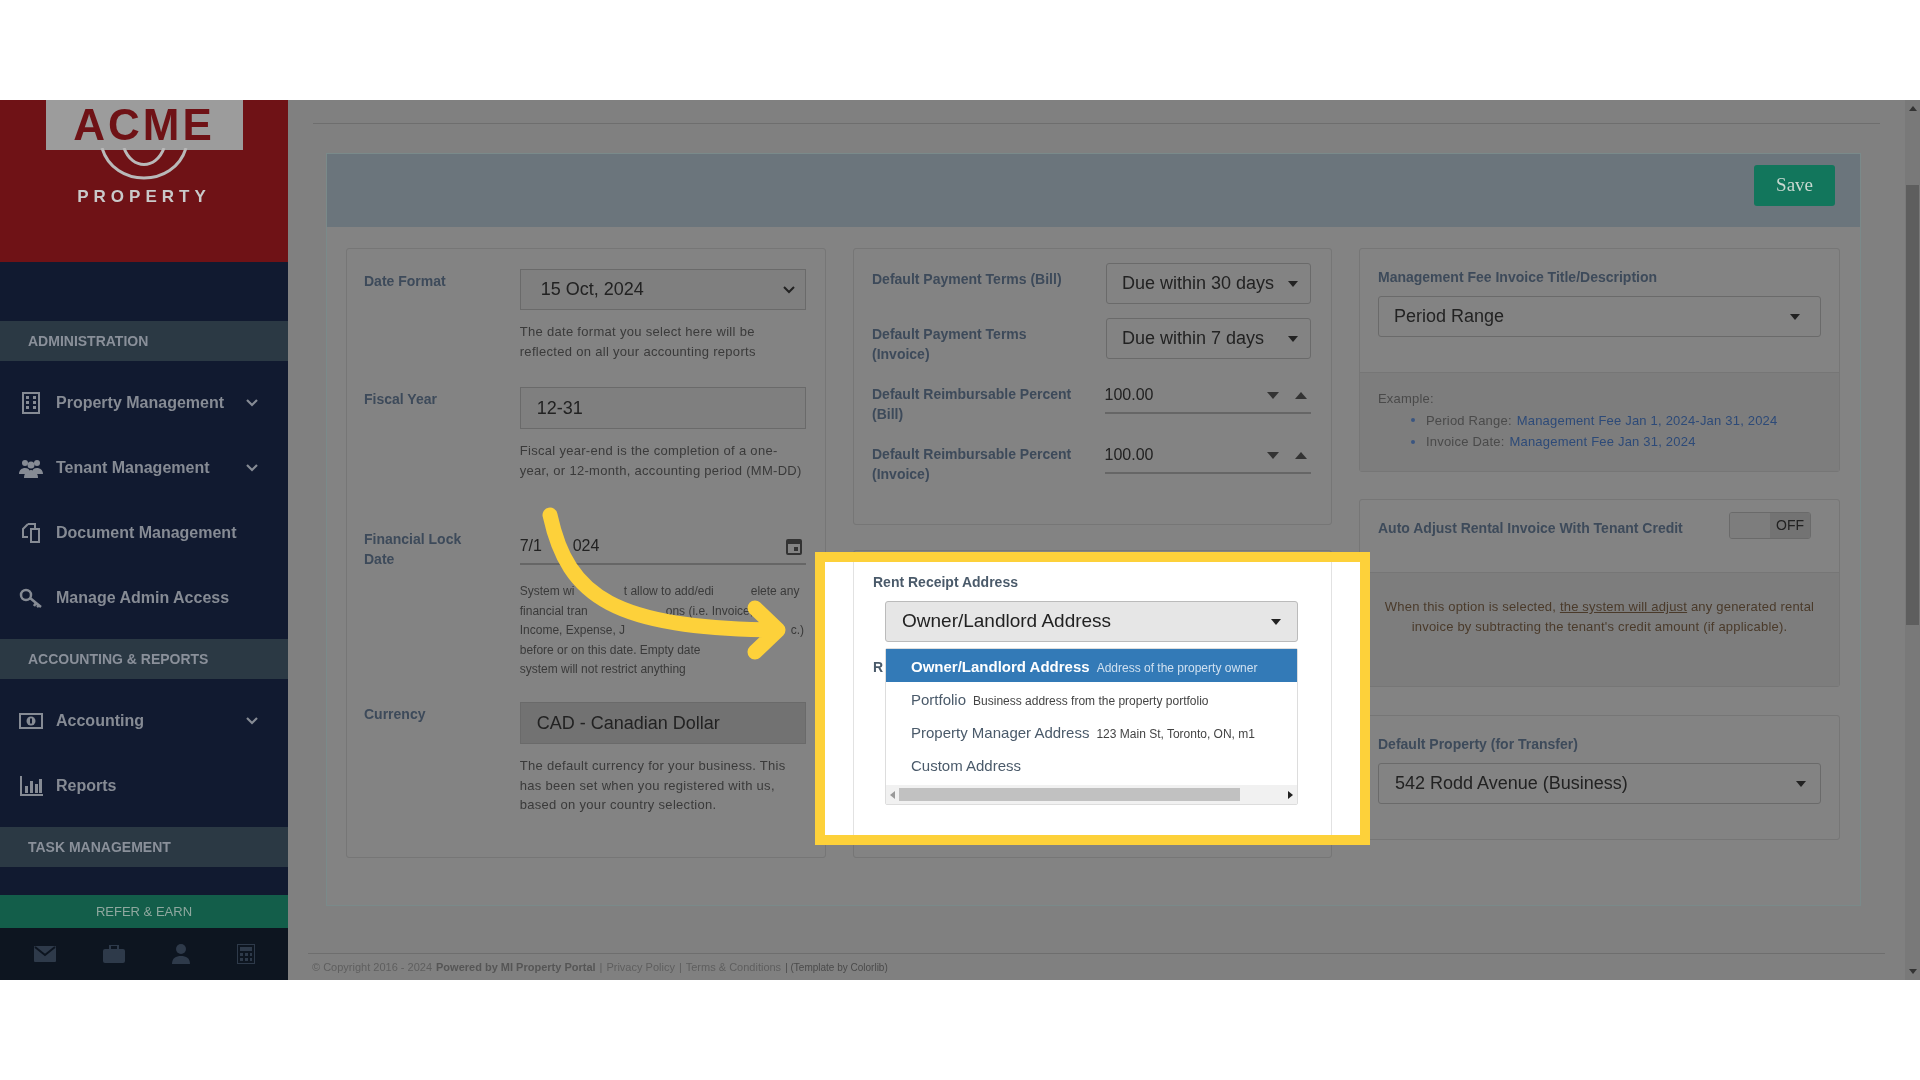 Image resolution: width=1920 pixels, height=1080 pixels. Describe the element at coordinates (573, 630) in the screenshot. I see `help-text: Income, Expense, J` at that location.